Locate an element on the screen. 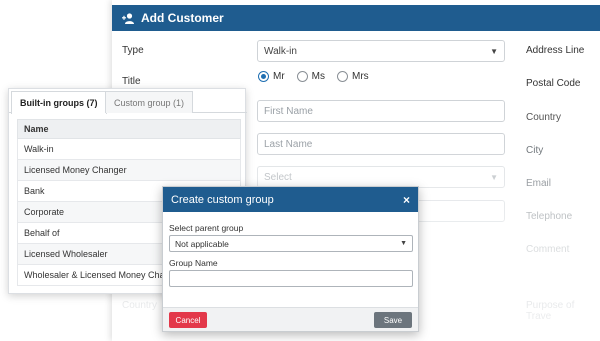 This screenshot has width=600, height=341. comment-label: Comment is located at coordinates (548, 249).